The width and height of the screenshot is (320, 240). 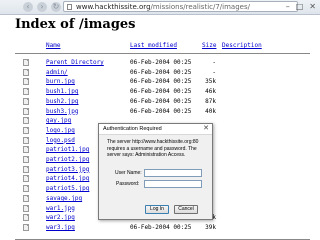 I want to click on file-link: patriot3.jpg, so click(x=67, y=169).